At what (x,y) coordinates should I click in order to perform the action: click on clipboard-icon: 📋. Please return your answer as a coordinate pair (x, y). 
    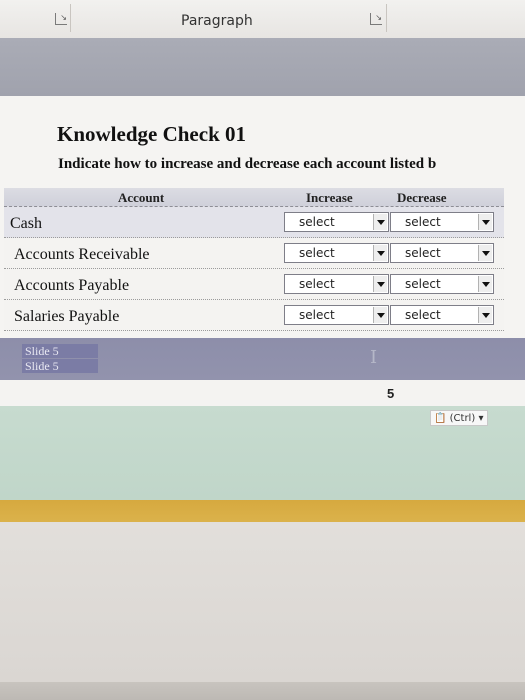
    Looking at the image, I should click on (440, 418).